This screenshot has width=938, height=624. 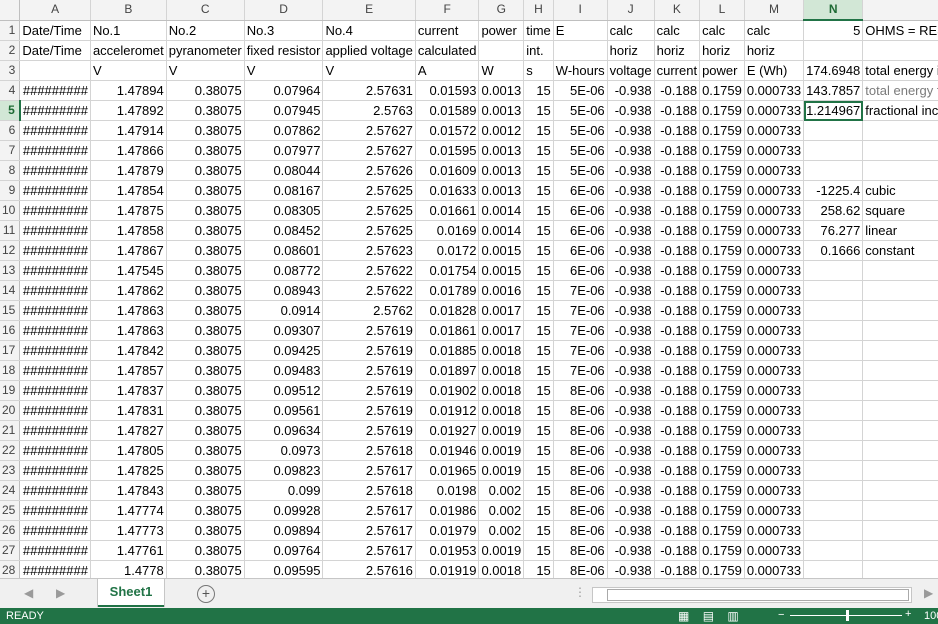 I want to click on cell-h20: 15, so click(x=538, y=410).